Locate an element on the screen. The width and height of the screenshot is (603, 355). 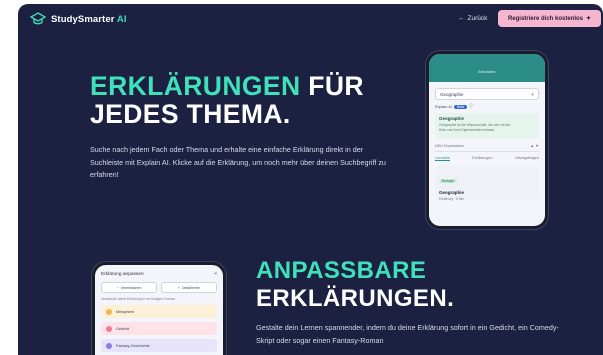
option-label: Metaphern is located at coordinates (125, 311).